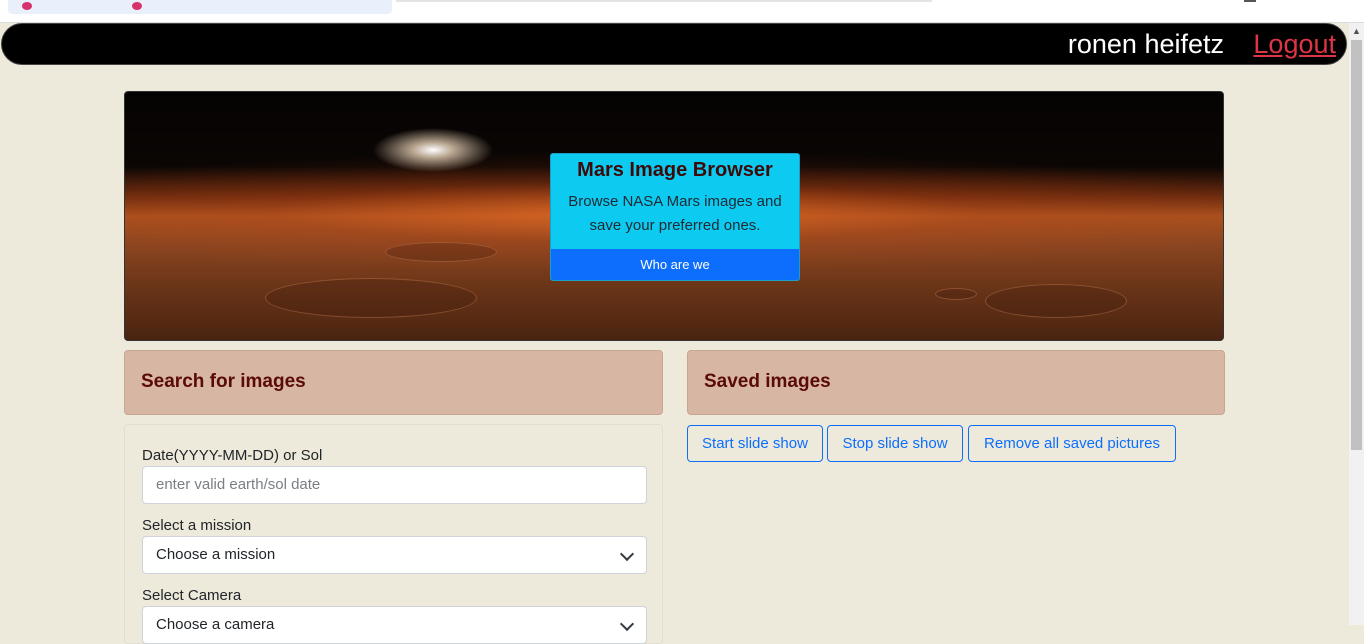 Image resolution: width=1364 pixels, height=644 pixels. What do you see at coordinates (664, 1) in the screenshot?
I see `browser-tab-divider` at bounding box center [664, 1].